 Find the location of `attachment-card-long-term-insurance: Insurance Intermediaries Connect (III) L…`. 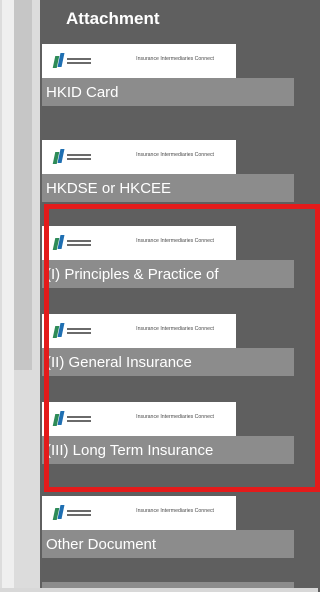

attachment-card-long-term-insurance: Insurance Intermediaries Connect (III) L… is located at coordinates (168, 433).